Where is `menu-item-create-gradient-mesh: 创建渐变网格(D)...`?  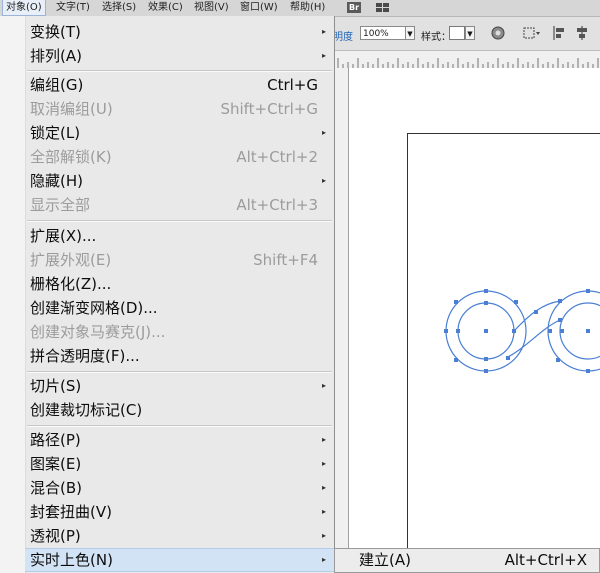 menu-item-create-gradient-mesh: 创建渐变网格(D)... is located at coordinates (179, 308).